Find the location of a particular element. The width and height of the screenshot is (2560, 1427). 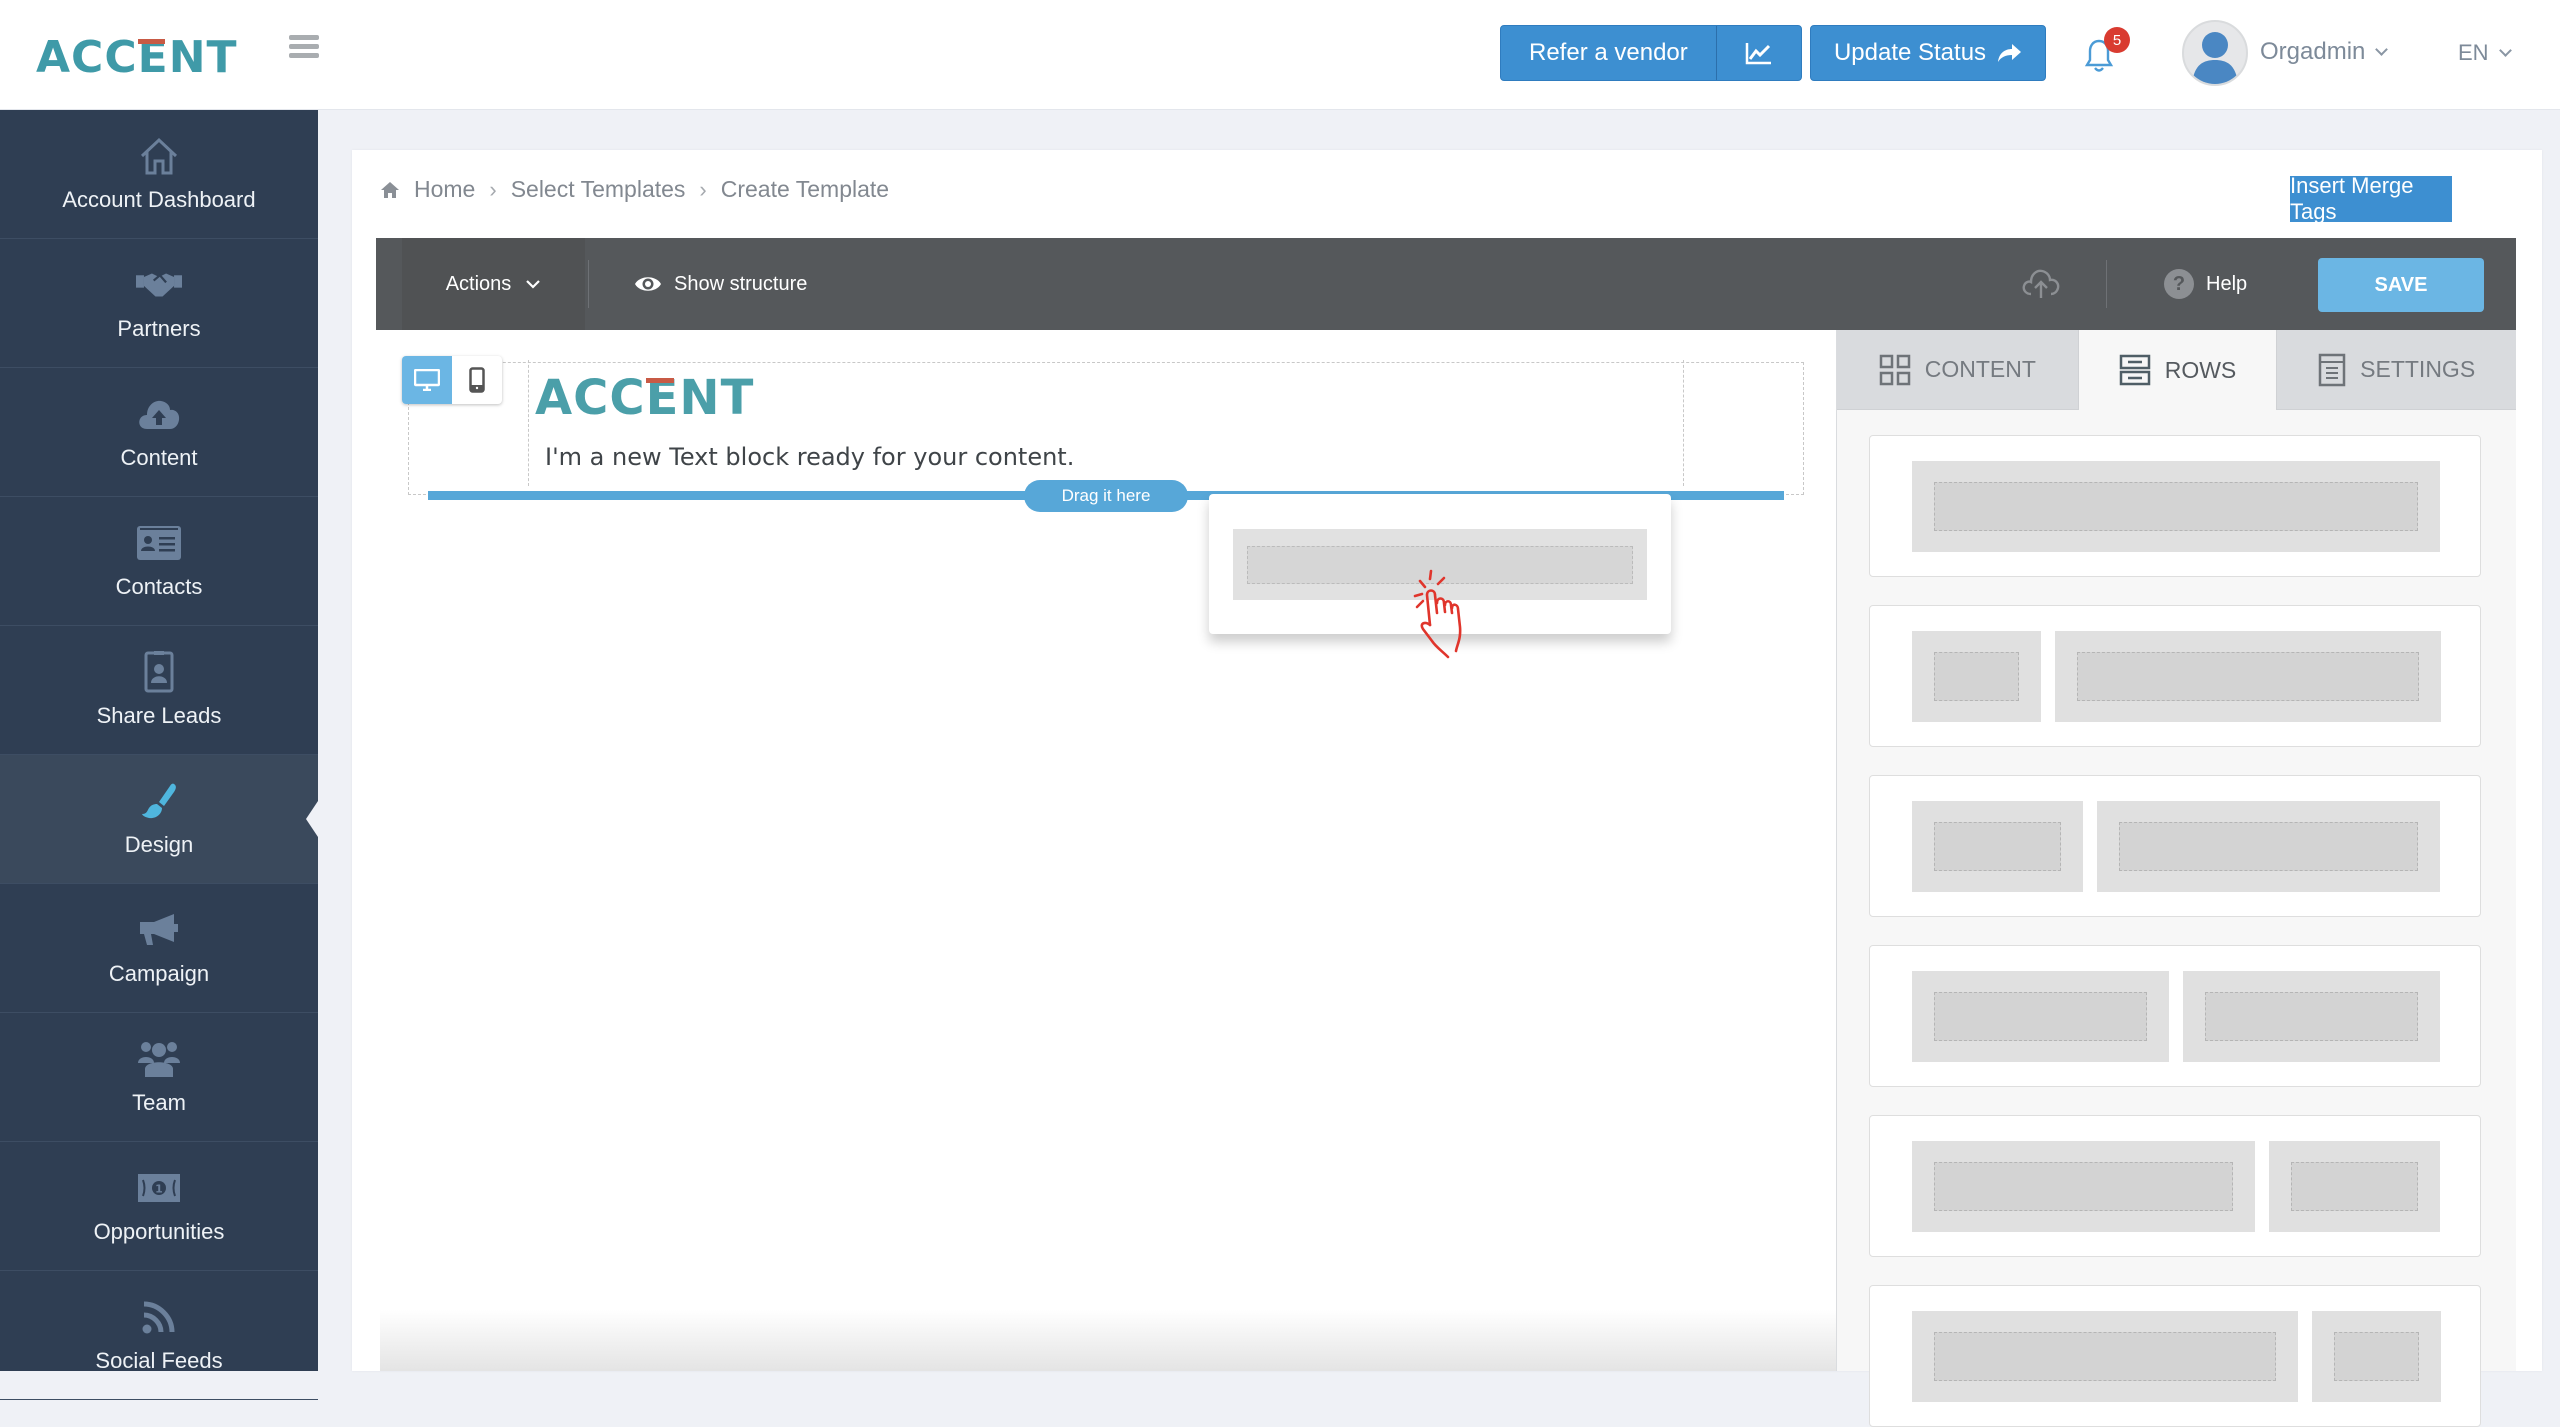

sidebar-item-share-leads: Share Leads is located at coordinates (159, 690).